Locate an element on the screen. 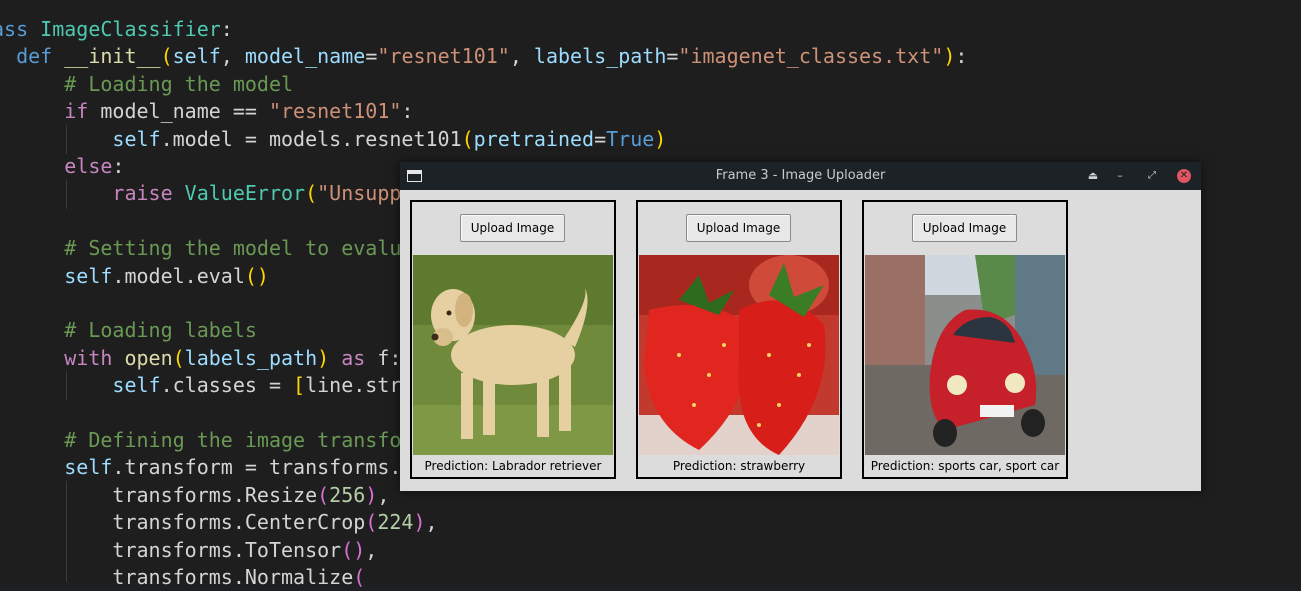 The height and width of the screenshot is (591, 1301). code-token: "imagenet_classes.txt" is located at coordinates (811, 56).